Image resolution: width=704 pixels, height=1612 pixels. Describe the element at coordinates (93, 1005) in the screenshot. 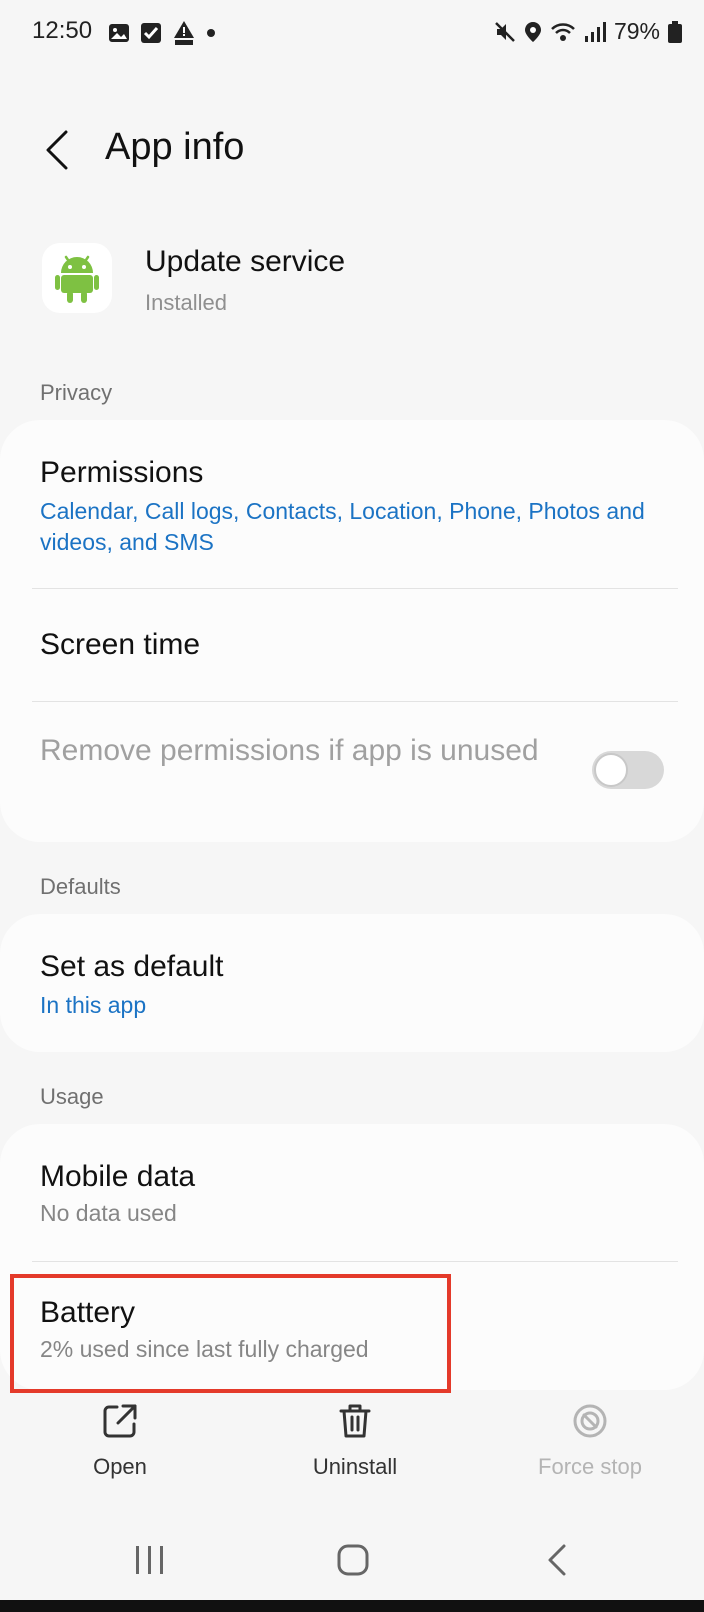

I see `set-as-default-summary: In this app` at that location.